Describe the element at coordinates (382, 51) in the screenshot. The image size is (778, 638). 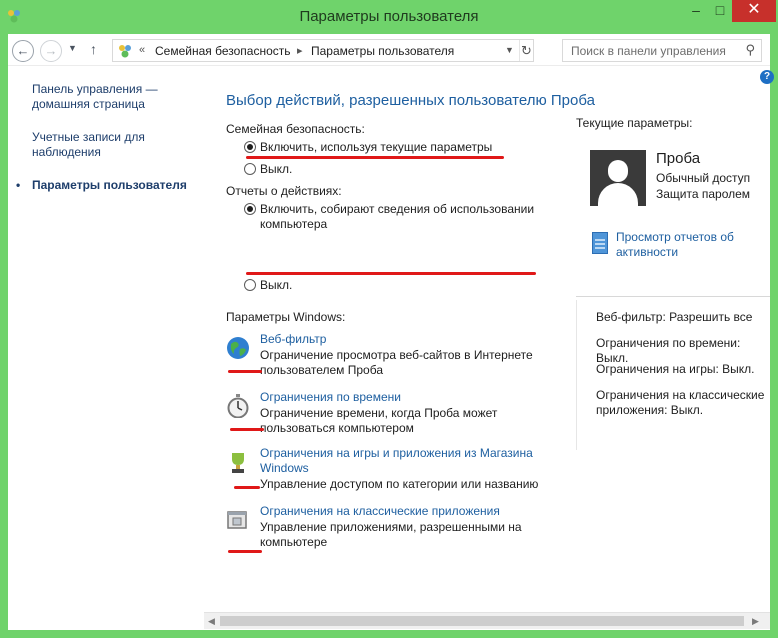
I see `breadcrumb-user-settings: Параметры пользователя` at that location.